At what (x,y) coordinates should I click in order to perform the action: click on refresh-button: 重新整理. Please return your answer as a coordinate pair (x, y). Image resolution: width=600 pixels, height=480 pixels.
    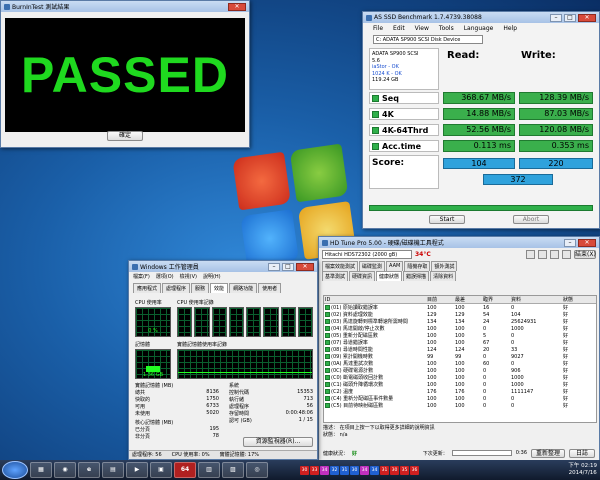
    Looking at the image, I should click on (548, 453).